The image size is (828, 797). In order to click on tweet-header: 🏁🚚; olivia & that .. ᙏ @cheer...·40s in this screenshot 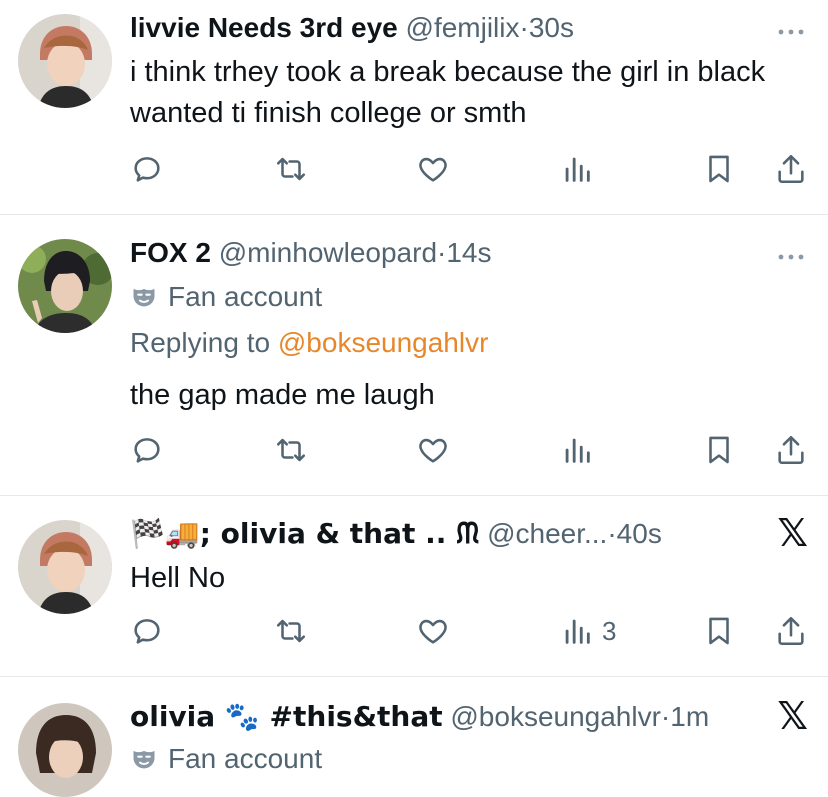, I will do `click(449, 534)`.